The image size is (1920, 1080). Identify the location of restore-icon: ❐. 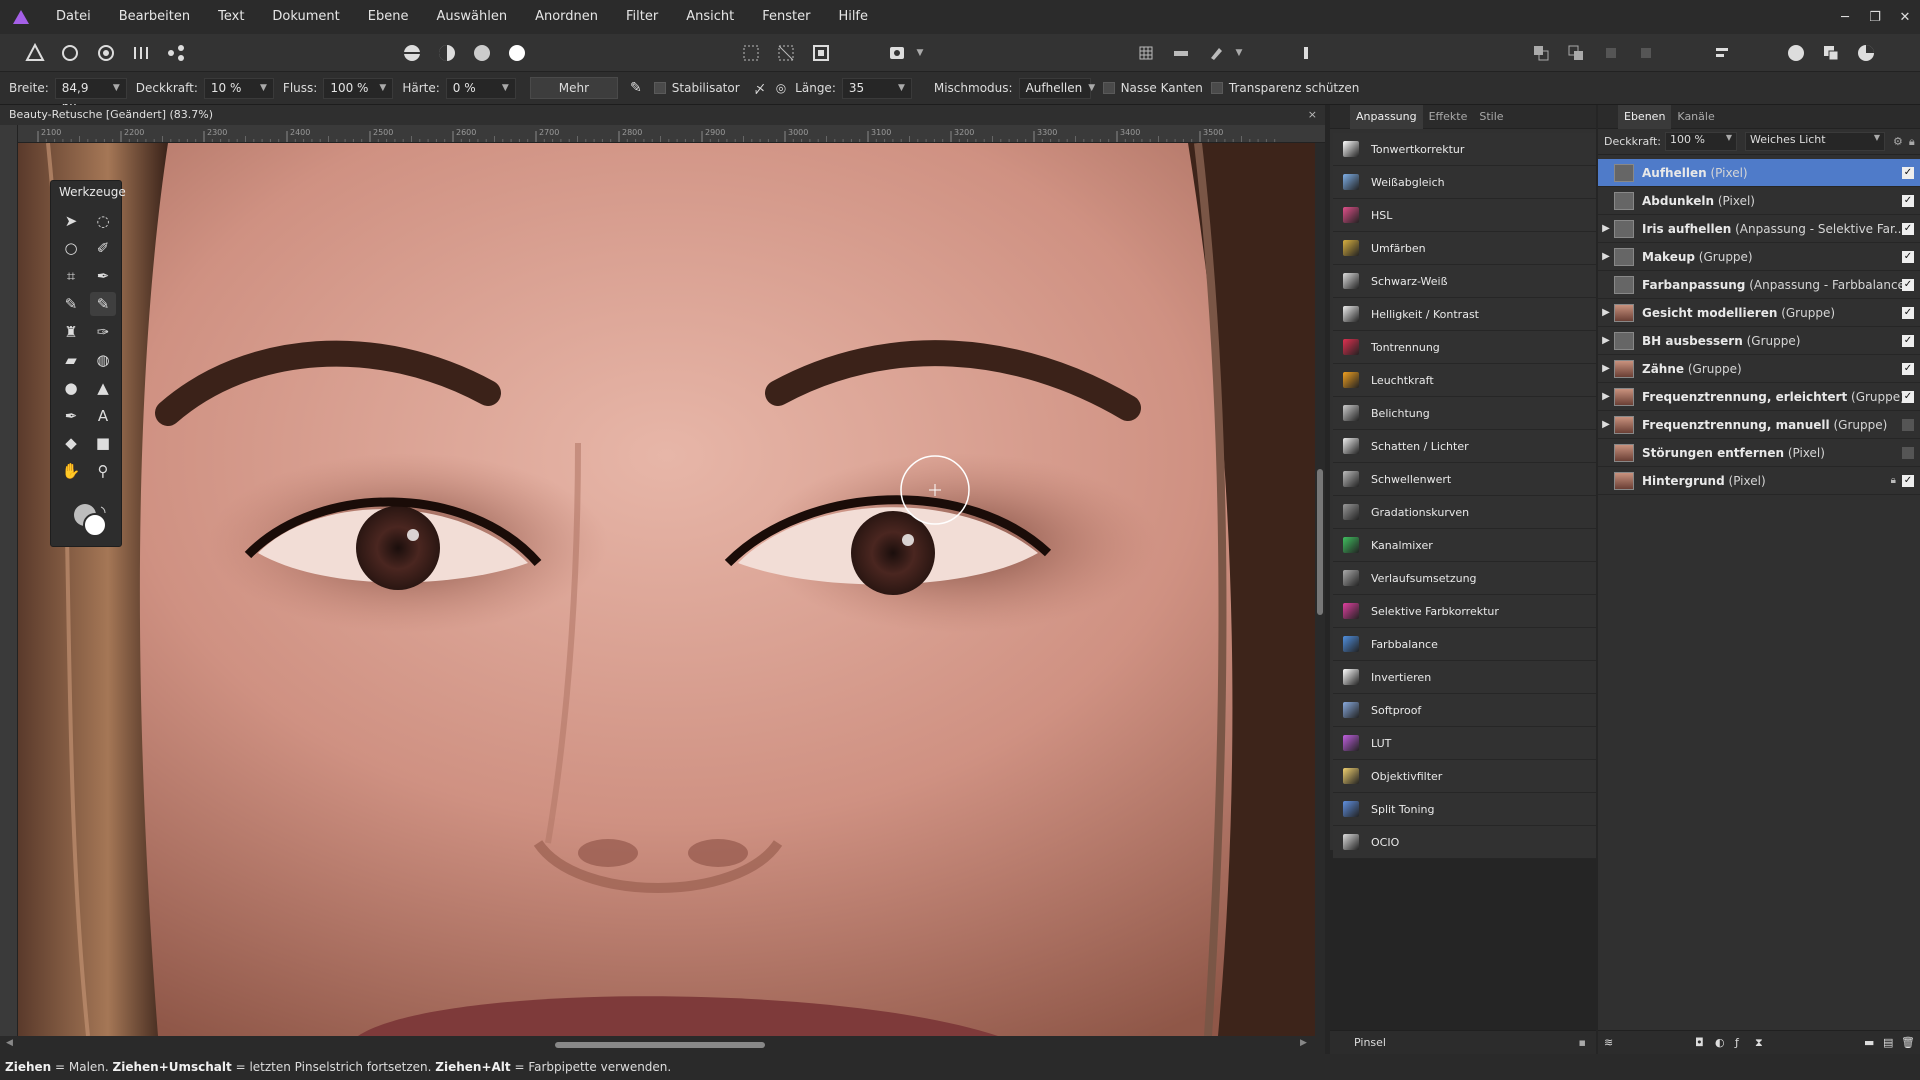
(1875, 17).